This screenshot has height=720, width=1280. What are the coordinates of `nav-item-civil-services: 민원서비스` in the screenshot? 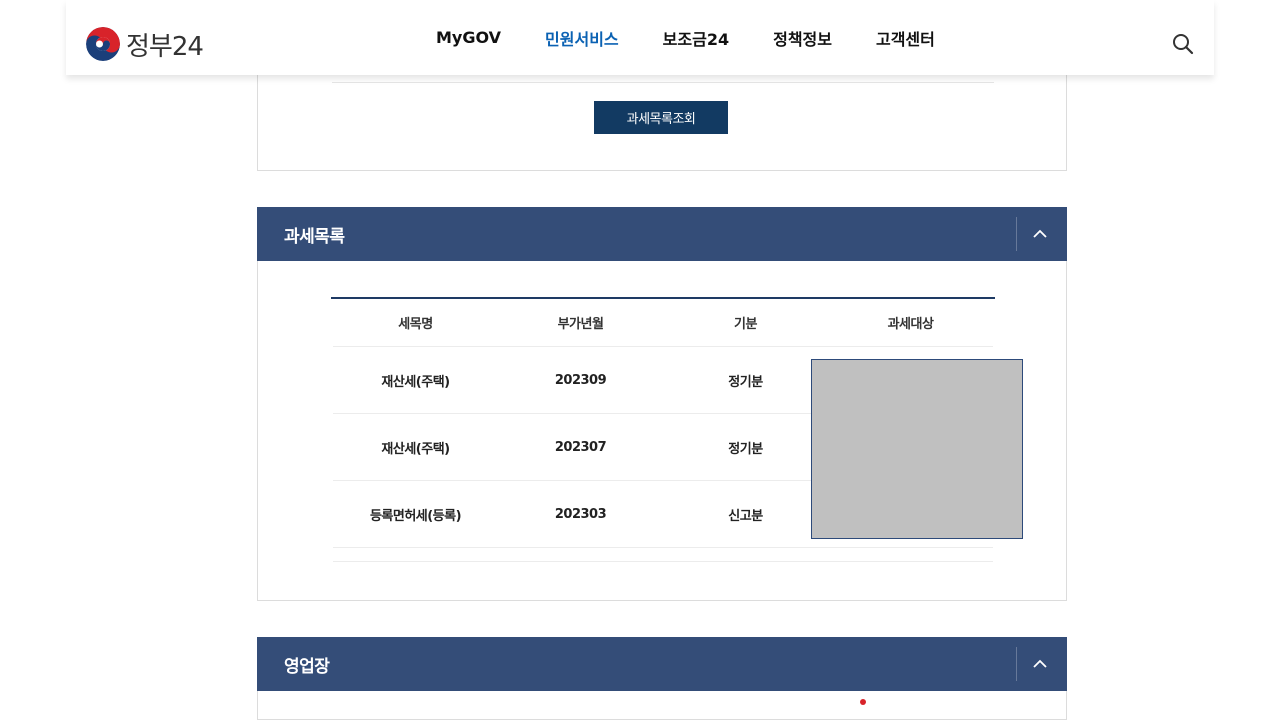 It's located at (582, 38).